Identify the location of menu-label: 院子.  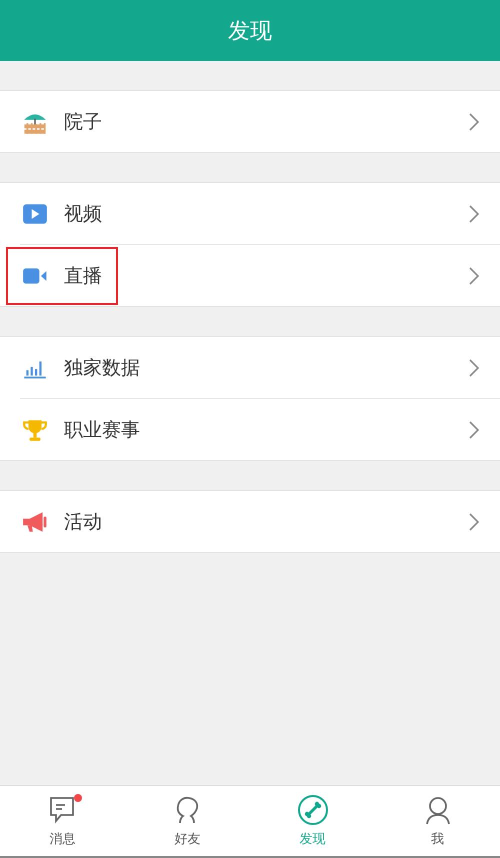
(83, 122).